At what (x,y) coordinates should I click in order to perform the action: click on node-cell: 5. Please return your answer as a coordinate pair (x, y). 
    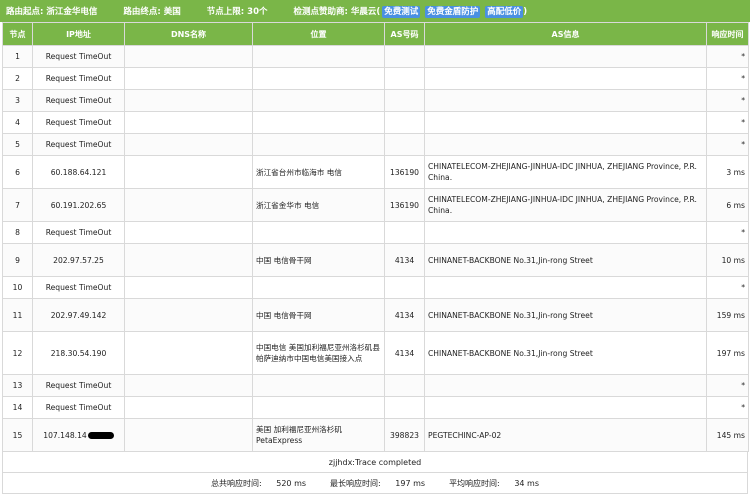
    Looking at the image, I should click on (17, 144).